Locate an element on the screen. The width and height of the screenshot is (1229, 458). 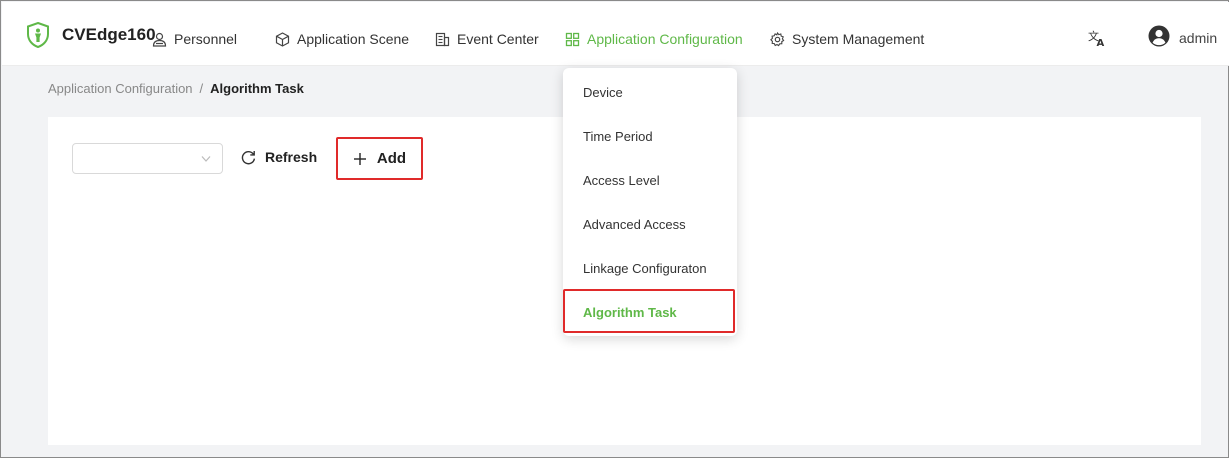
svg-text: A is located at coordinates (1101, 43).